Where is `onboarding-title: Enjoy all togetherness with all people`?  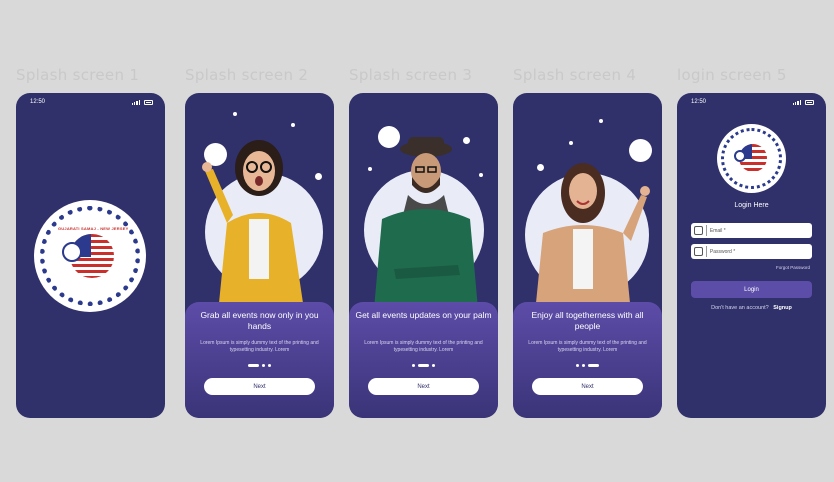 onboarding-title: Enjoy all togetherness with all people is located at coordinates (587, 320).